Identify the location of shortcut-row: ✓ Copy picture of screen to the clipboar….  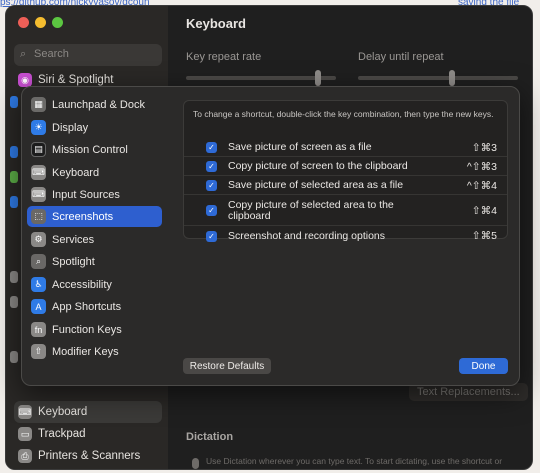
(345, 167).